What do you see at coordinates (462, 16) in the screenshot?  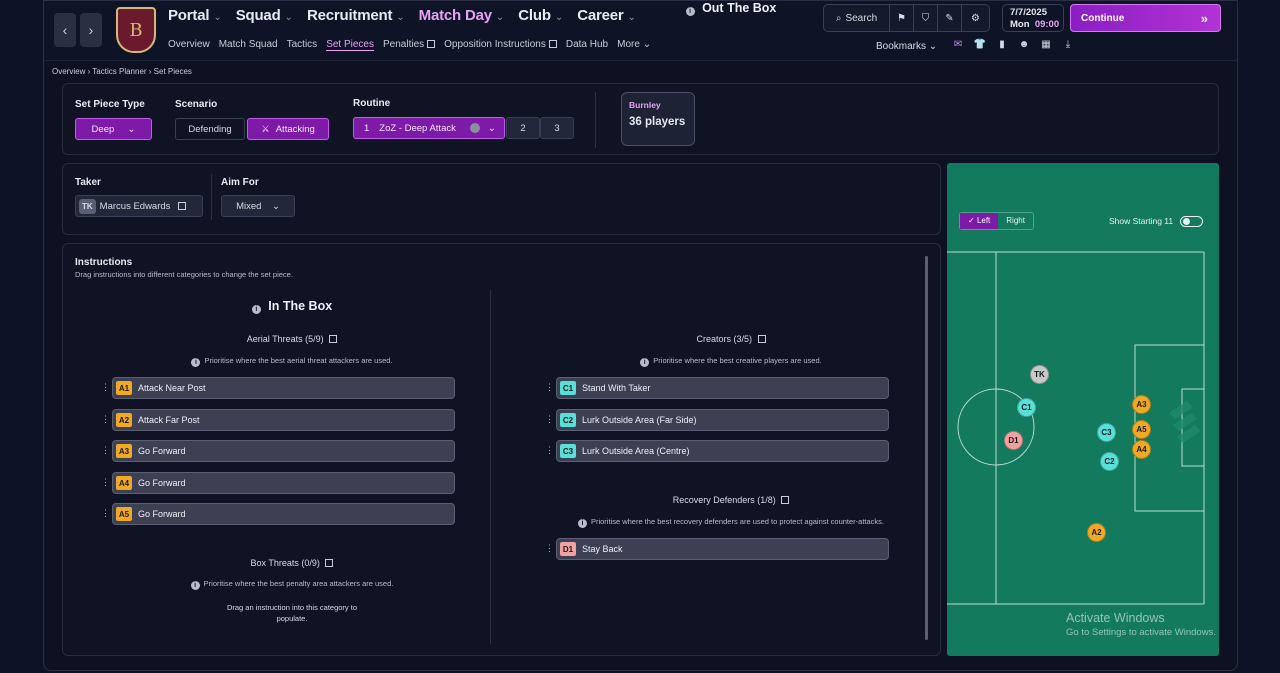 I see `nav-match-day: Match Day ⌄` at bounding box center [462, 16].